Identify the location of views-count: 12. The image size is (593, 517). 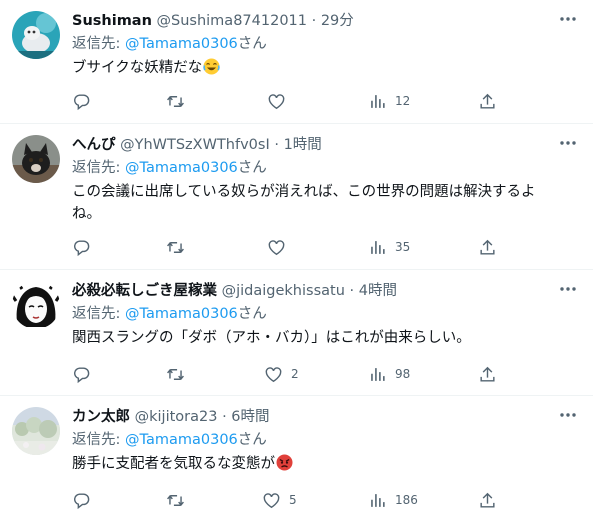
(403, 101).